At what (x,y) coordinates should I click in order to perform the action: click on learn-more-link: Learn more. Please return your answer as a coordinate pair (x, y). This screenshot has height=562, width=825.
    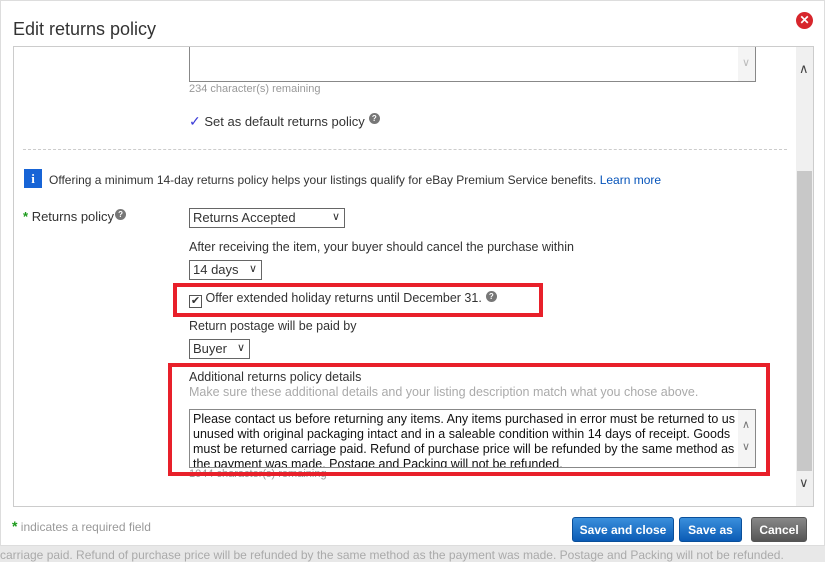
    Looking at the image, I should click on (630, 180).